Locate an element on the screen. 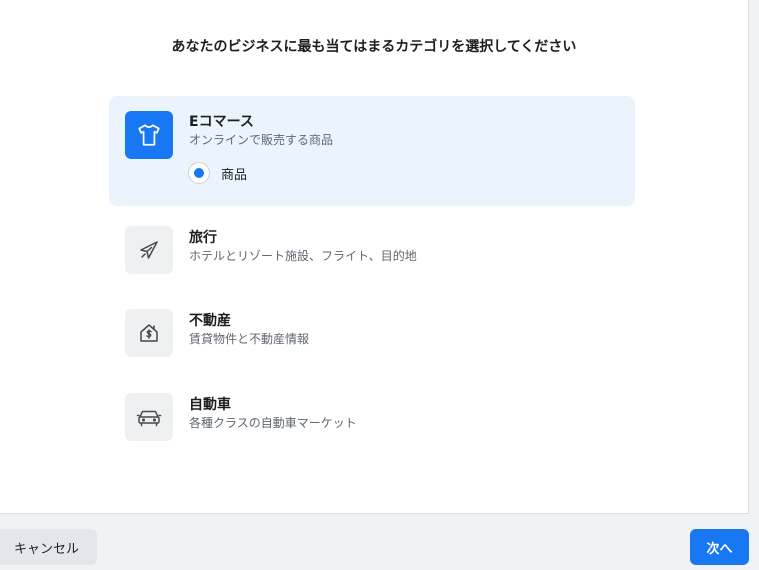 This screenshot has width=759, height=570. house-dollar-icon is located at coordinates (149, 333).